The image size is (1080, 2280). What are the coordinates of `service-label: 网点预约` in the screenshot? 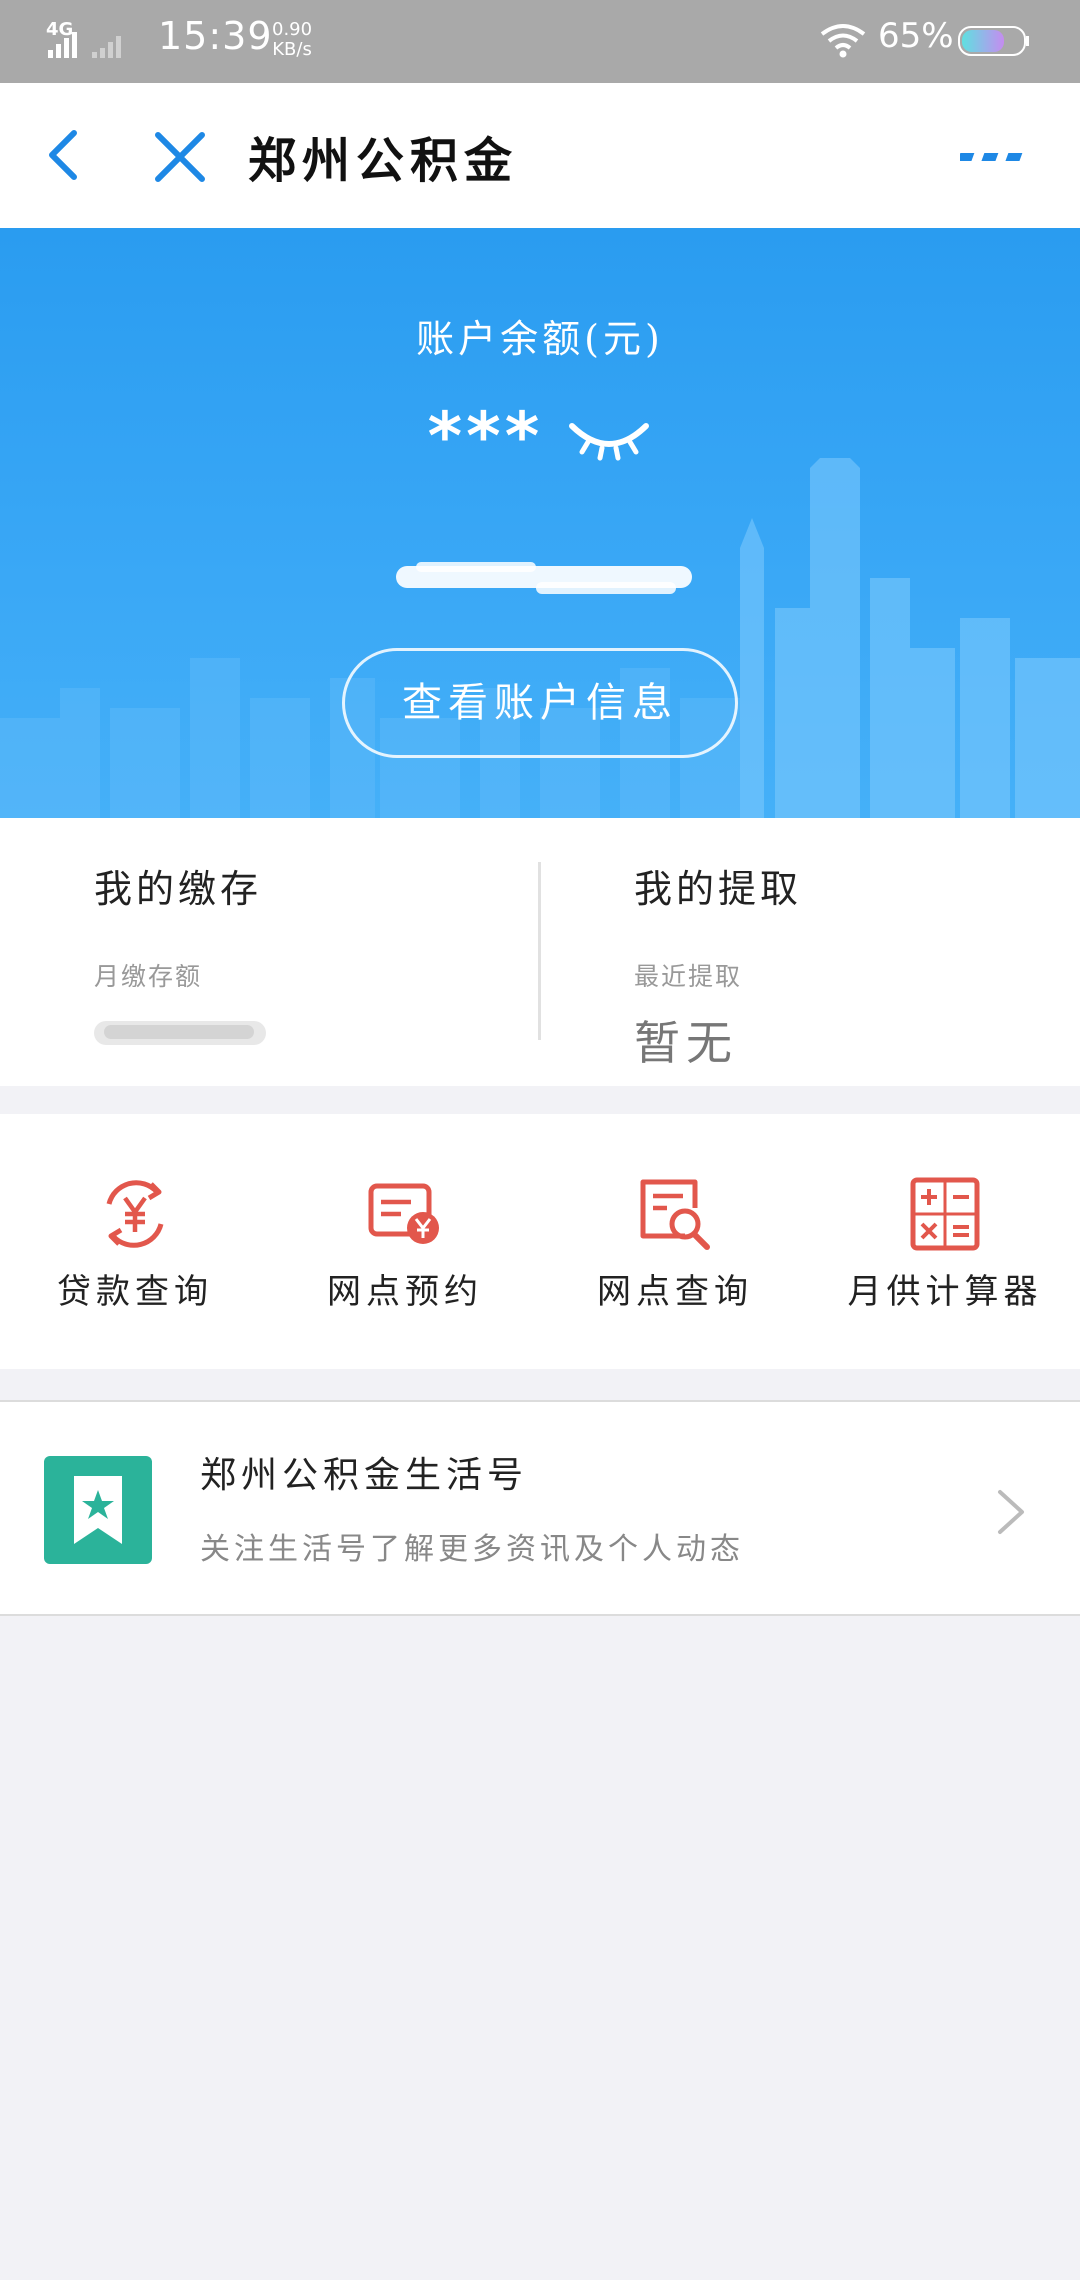 It's located at (405, 1292).